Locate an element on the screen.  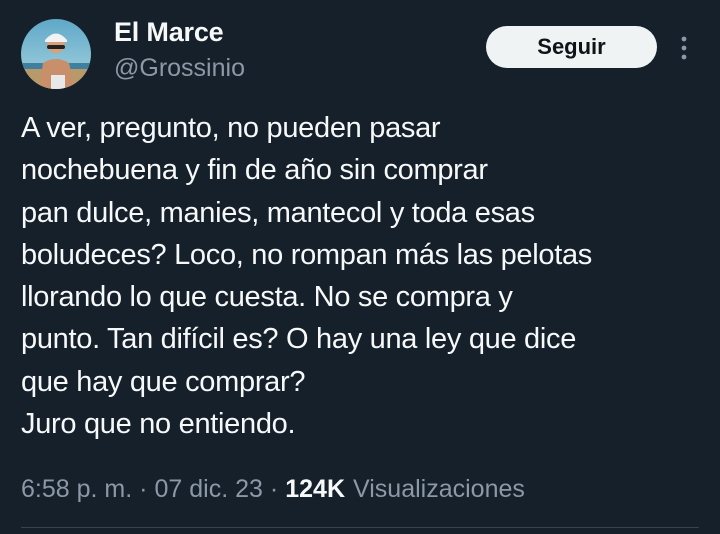
more-options-button is located at coordinates (684, 48).